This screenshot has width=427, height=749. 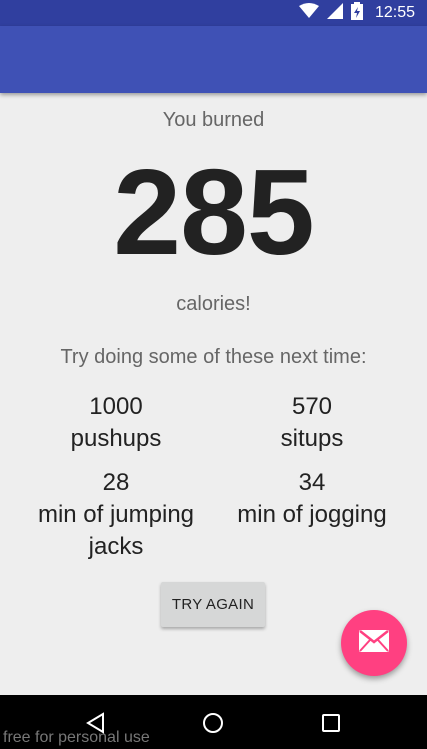 I want to click on home-icon, so click(x=213, y=723).